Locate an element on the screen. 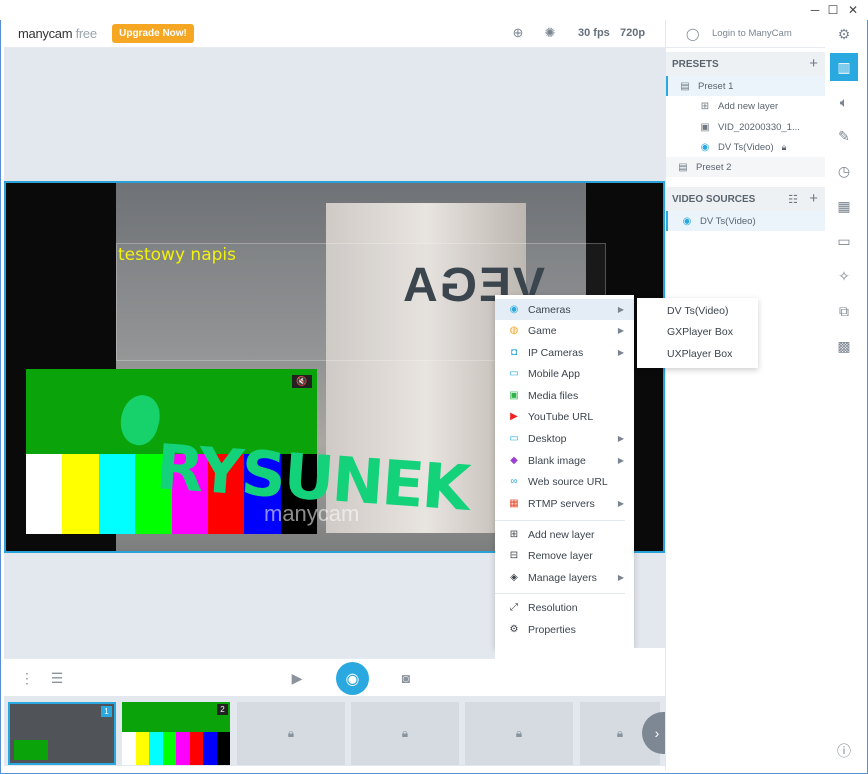 This screenshot has width=868, height=774. video-source-item: ◉ DV Ts(Video) is located at coordinates (746, 221).